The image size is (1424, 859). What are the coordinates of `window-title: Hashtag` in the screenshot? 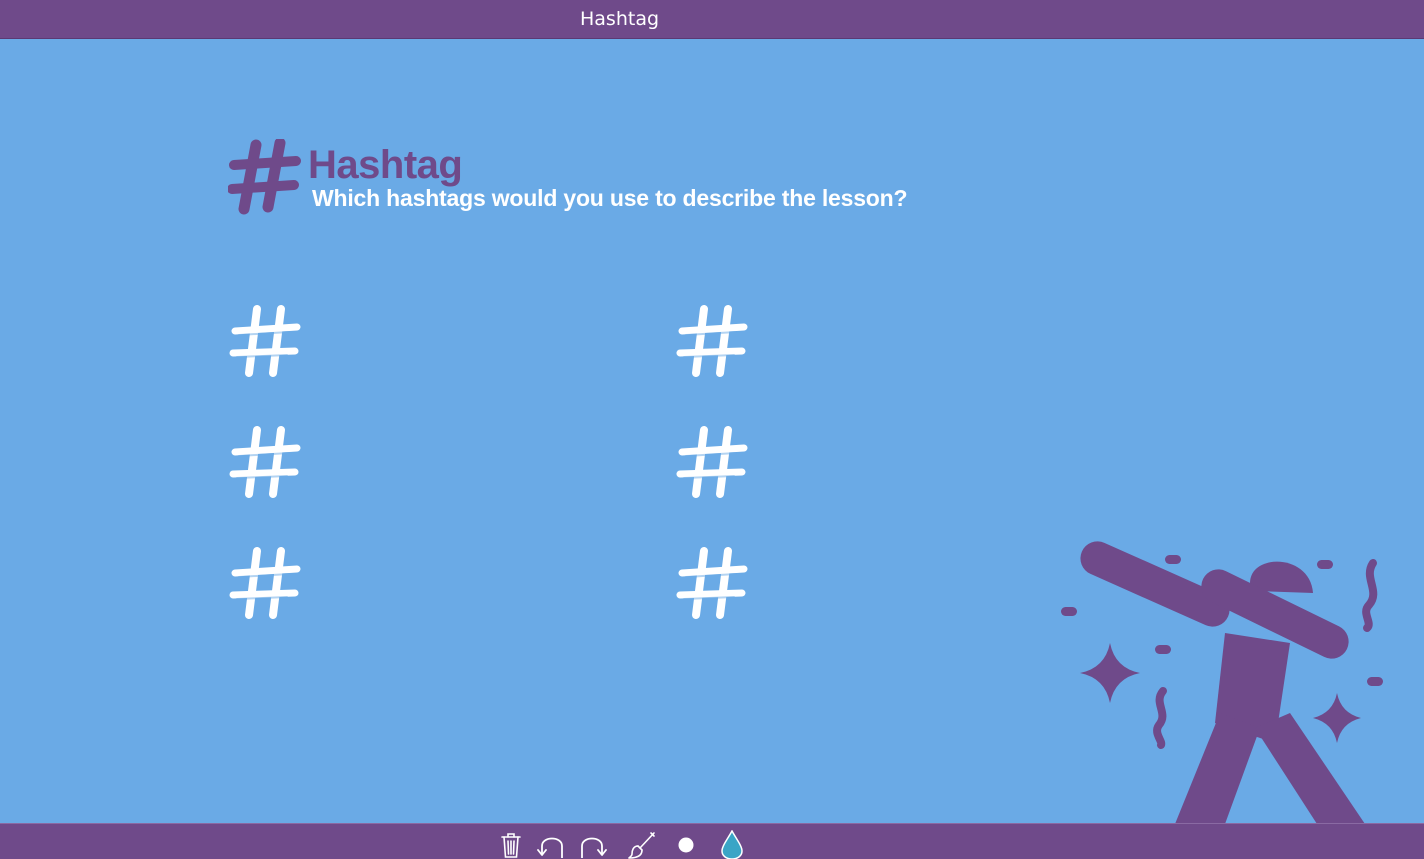 It's located at (620, 19).